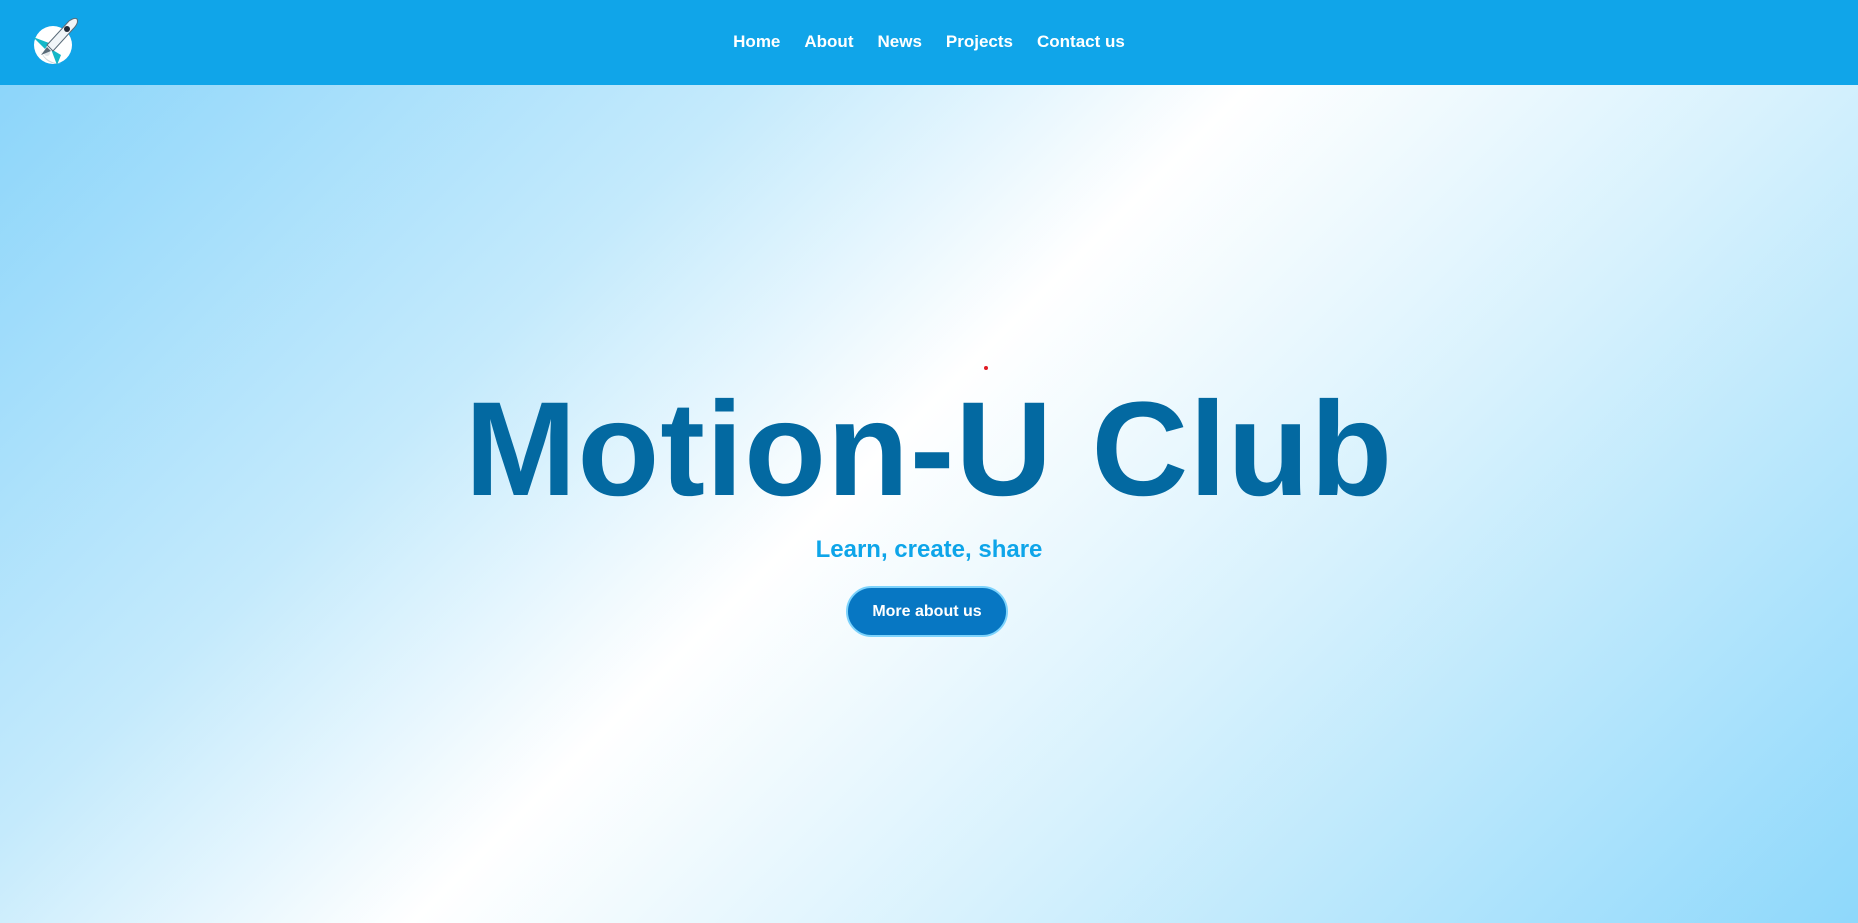 The width and height of the screenshot is (1858, 923). What do you see at coordinates (929, 549) in the screenshot?
I see `hero-subtitle: Learn, create, share` at bounding box center [929, 549].